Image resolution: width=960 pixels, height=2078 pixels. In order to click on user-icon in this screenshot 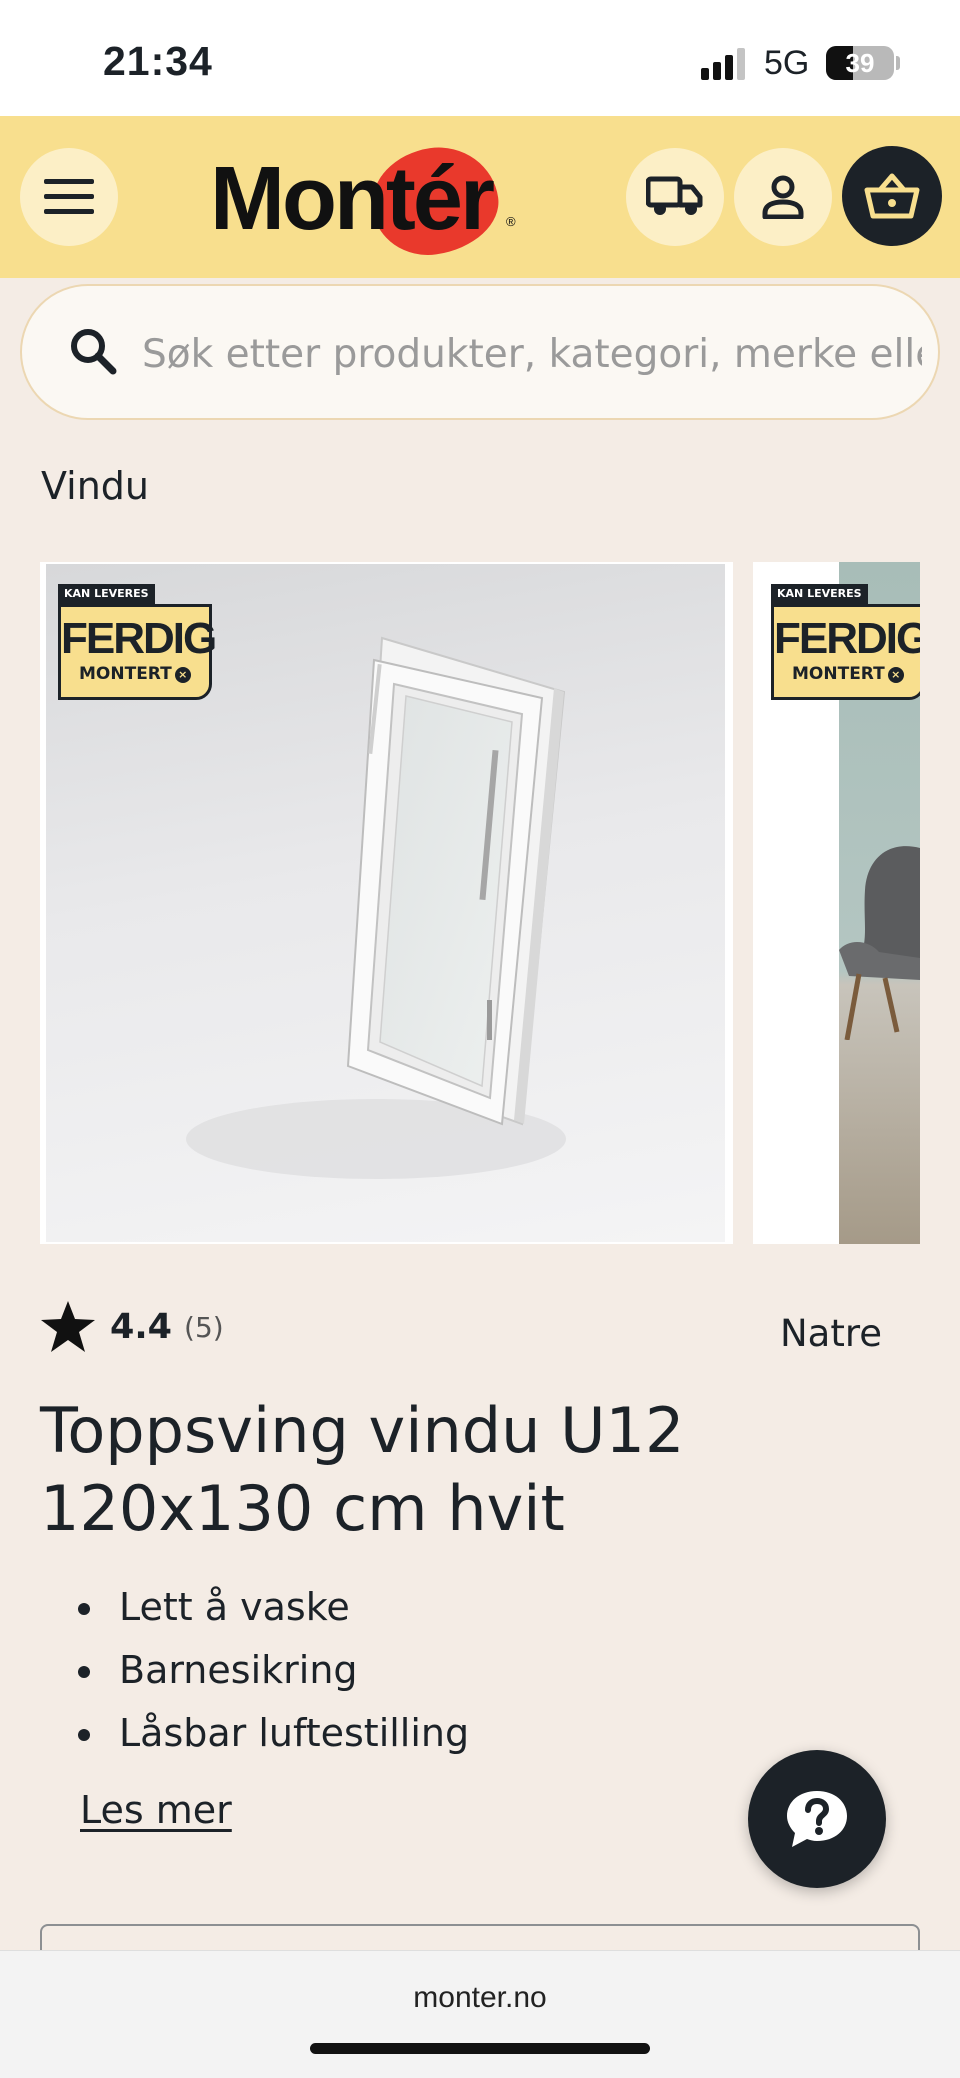, I will do `click(783, 197)`.